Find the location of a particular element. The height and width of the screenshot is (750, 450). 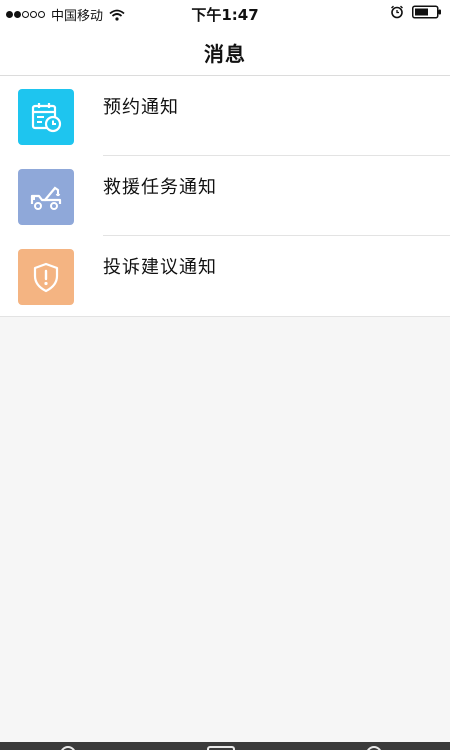

notification-item-rescue-task: 救援任务通知 is located at coordinates (225, 196).